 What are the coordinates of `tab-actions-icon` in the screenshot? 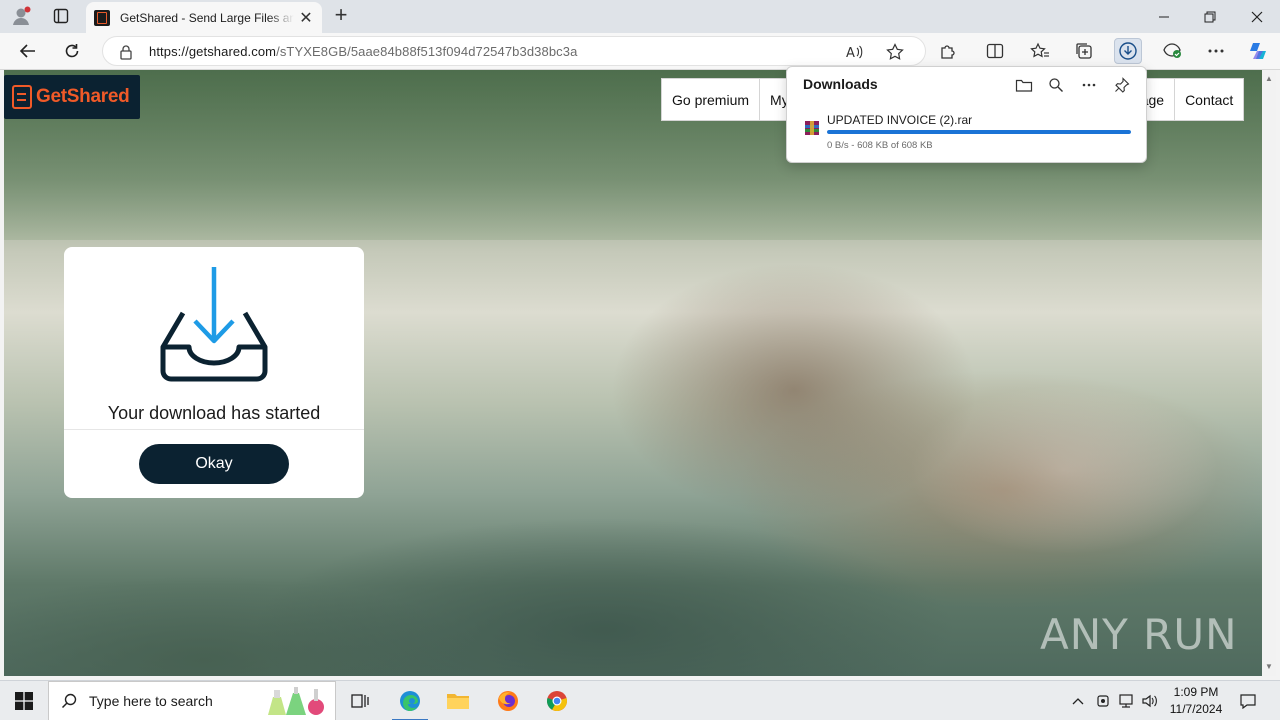 It's located at (61, 16).